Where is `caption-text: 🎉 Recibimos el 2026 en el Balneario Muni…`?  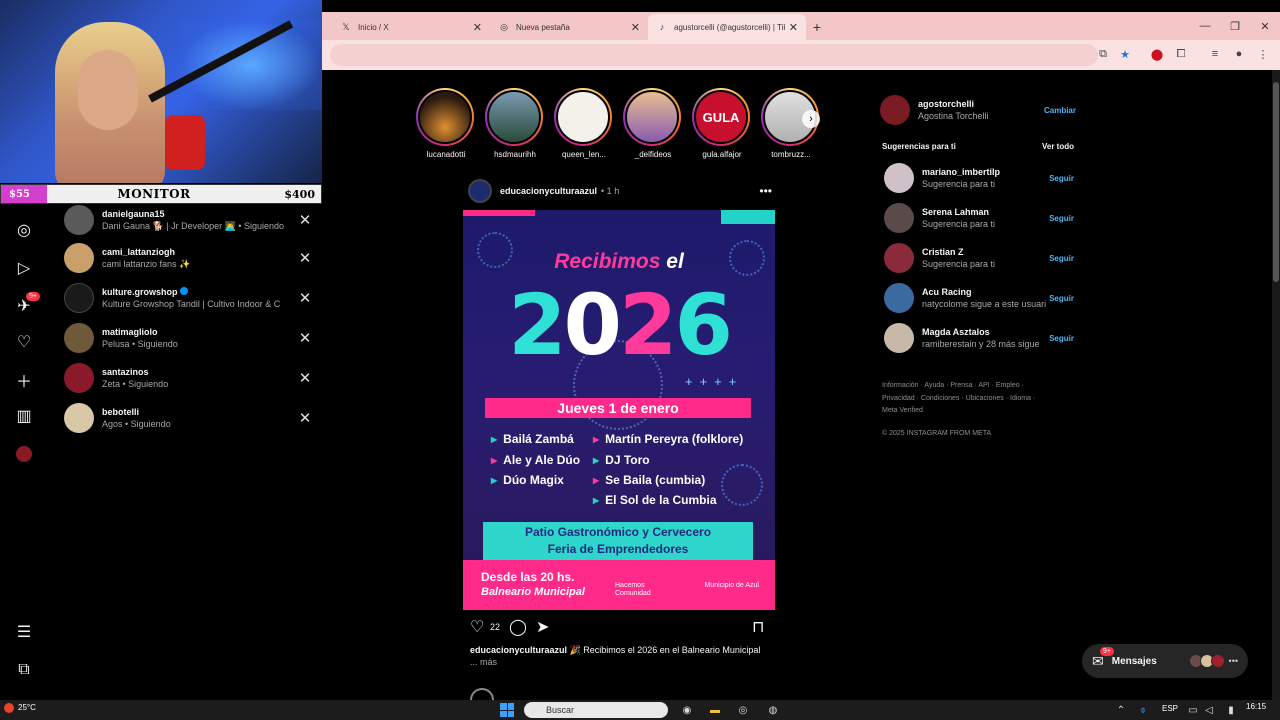
caption-text: 🎉 Recibimos el 2026 en el Balneario Muni… is located at coordinates (664, 650).